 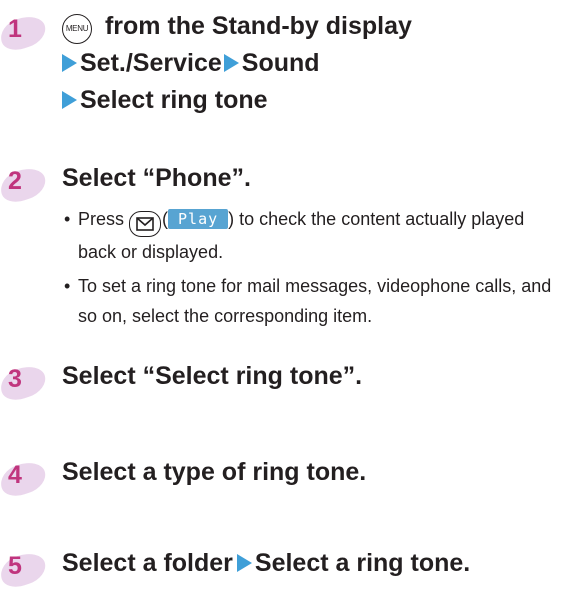 What do you see at coordinates (147, 563) in the screenshot?
I see `step-5-title-a: Select a folder` at bounding box center [147, 563].